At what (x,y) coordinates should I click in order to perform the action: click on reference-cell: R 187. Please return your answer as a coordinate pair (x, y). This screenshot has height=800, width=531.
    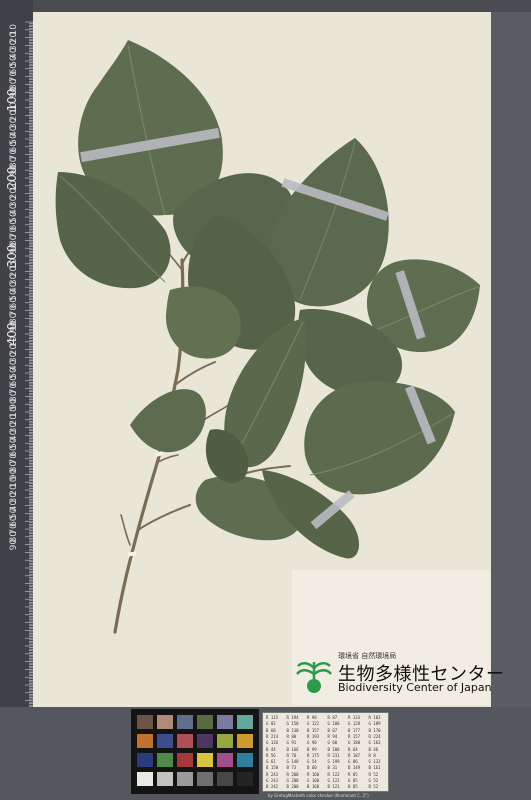
    Looking at the image, I should click on (354, 755).